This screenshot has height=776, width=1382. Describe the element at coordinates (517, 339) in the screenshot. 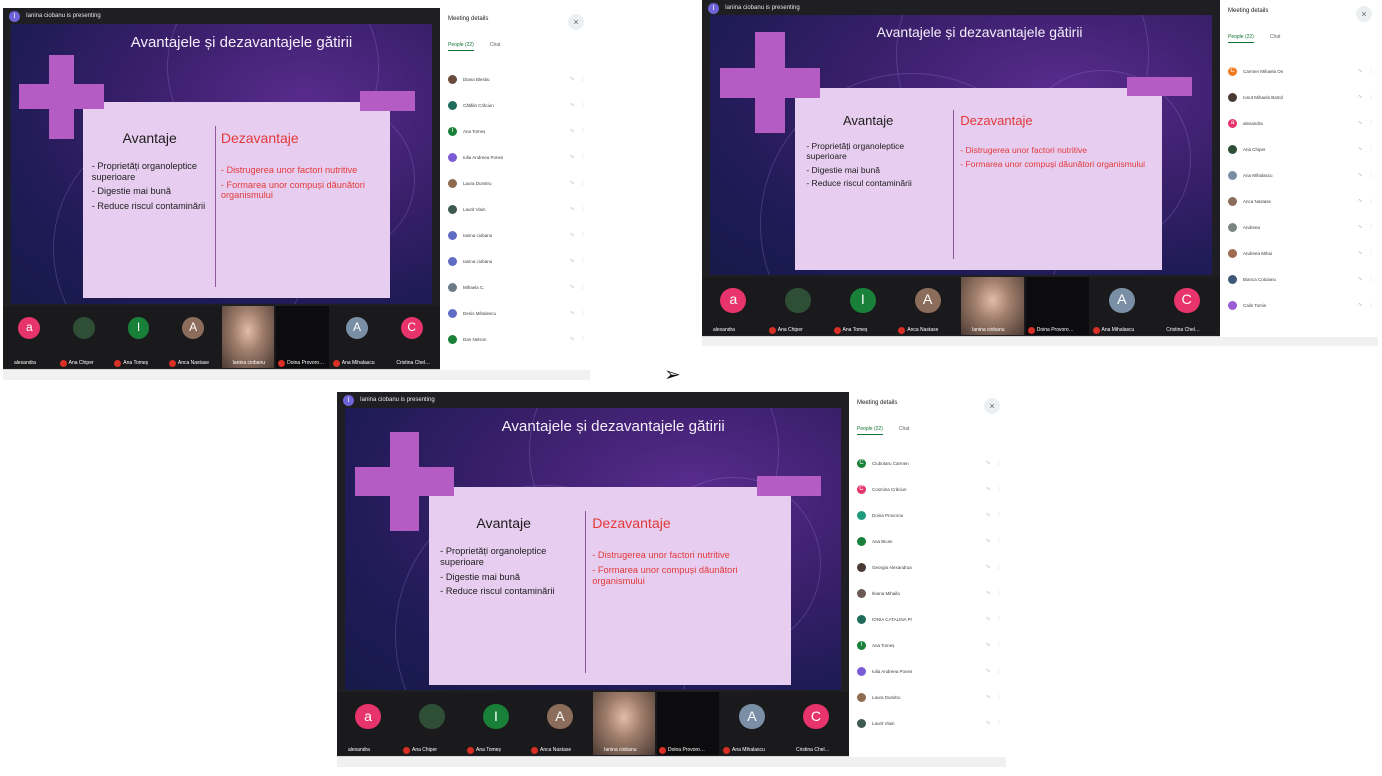

I see `participant-row: Dan Nelson ∿ ⋮` at that location.